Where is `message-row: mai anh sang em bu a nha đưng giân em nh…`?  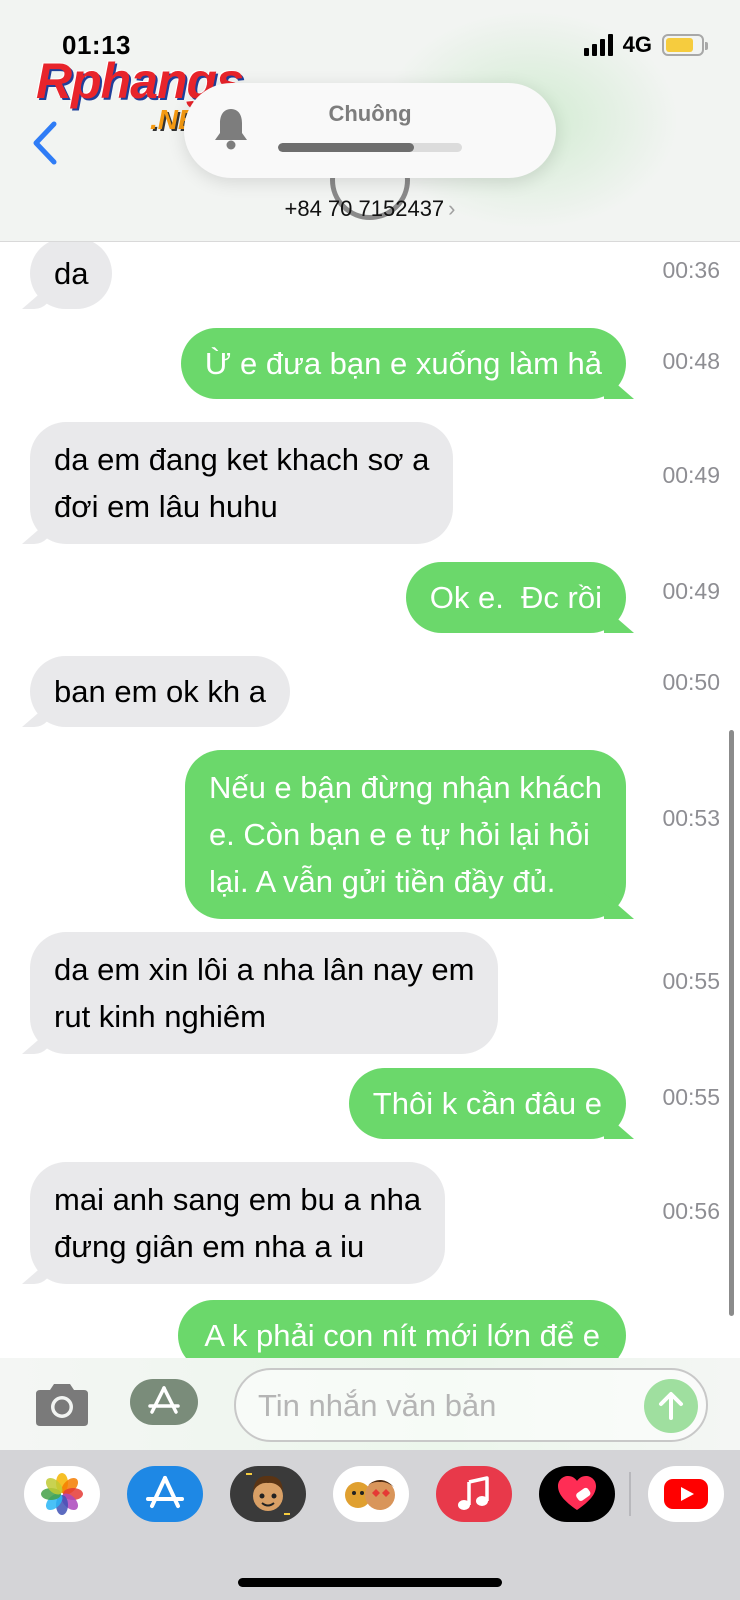 message-row: mai anh sang em bu a nha đưng giân em nh… is located at coordinates (238, 1223).